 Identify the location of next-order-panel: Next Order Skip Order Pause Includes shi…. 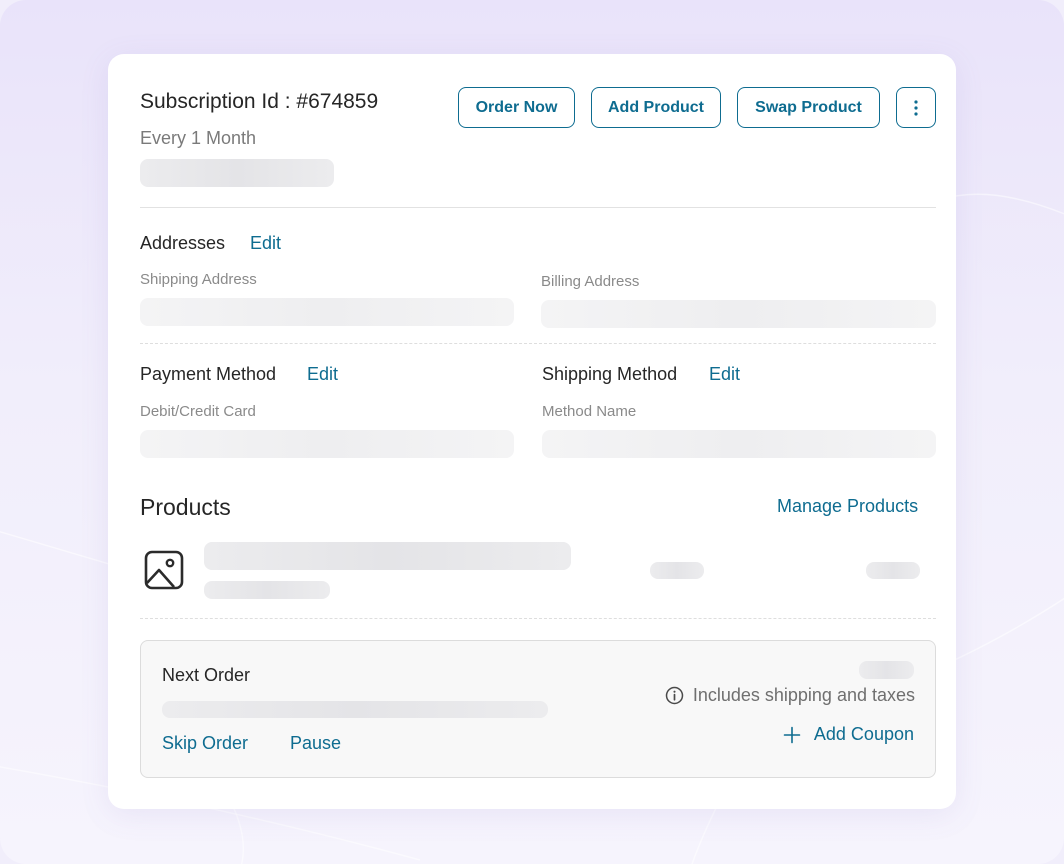
(538, 709).